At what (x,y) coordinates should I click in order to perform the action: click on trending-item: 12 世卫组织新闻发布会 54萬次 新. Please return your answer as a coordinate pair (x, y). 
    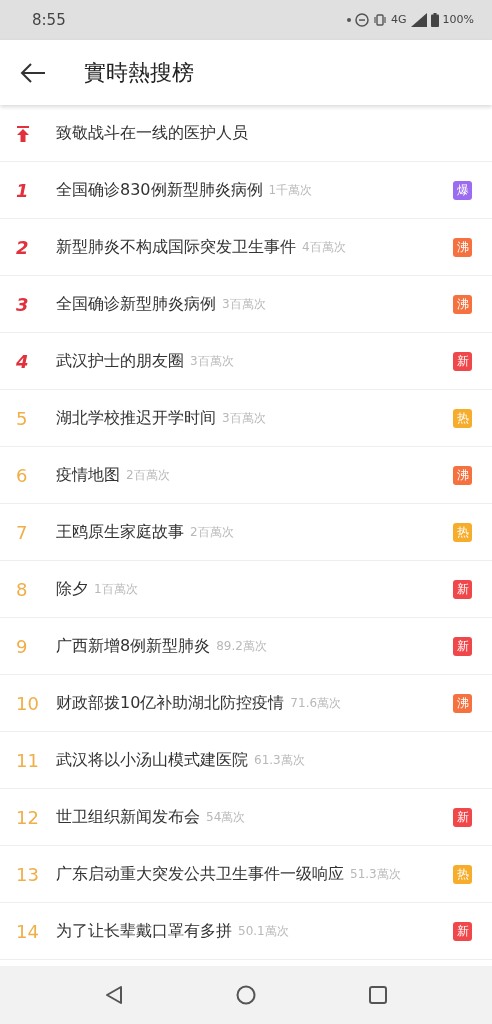
    Looking at the image, I should click on (246, 817).